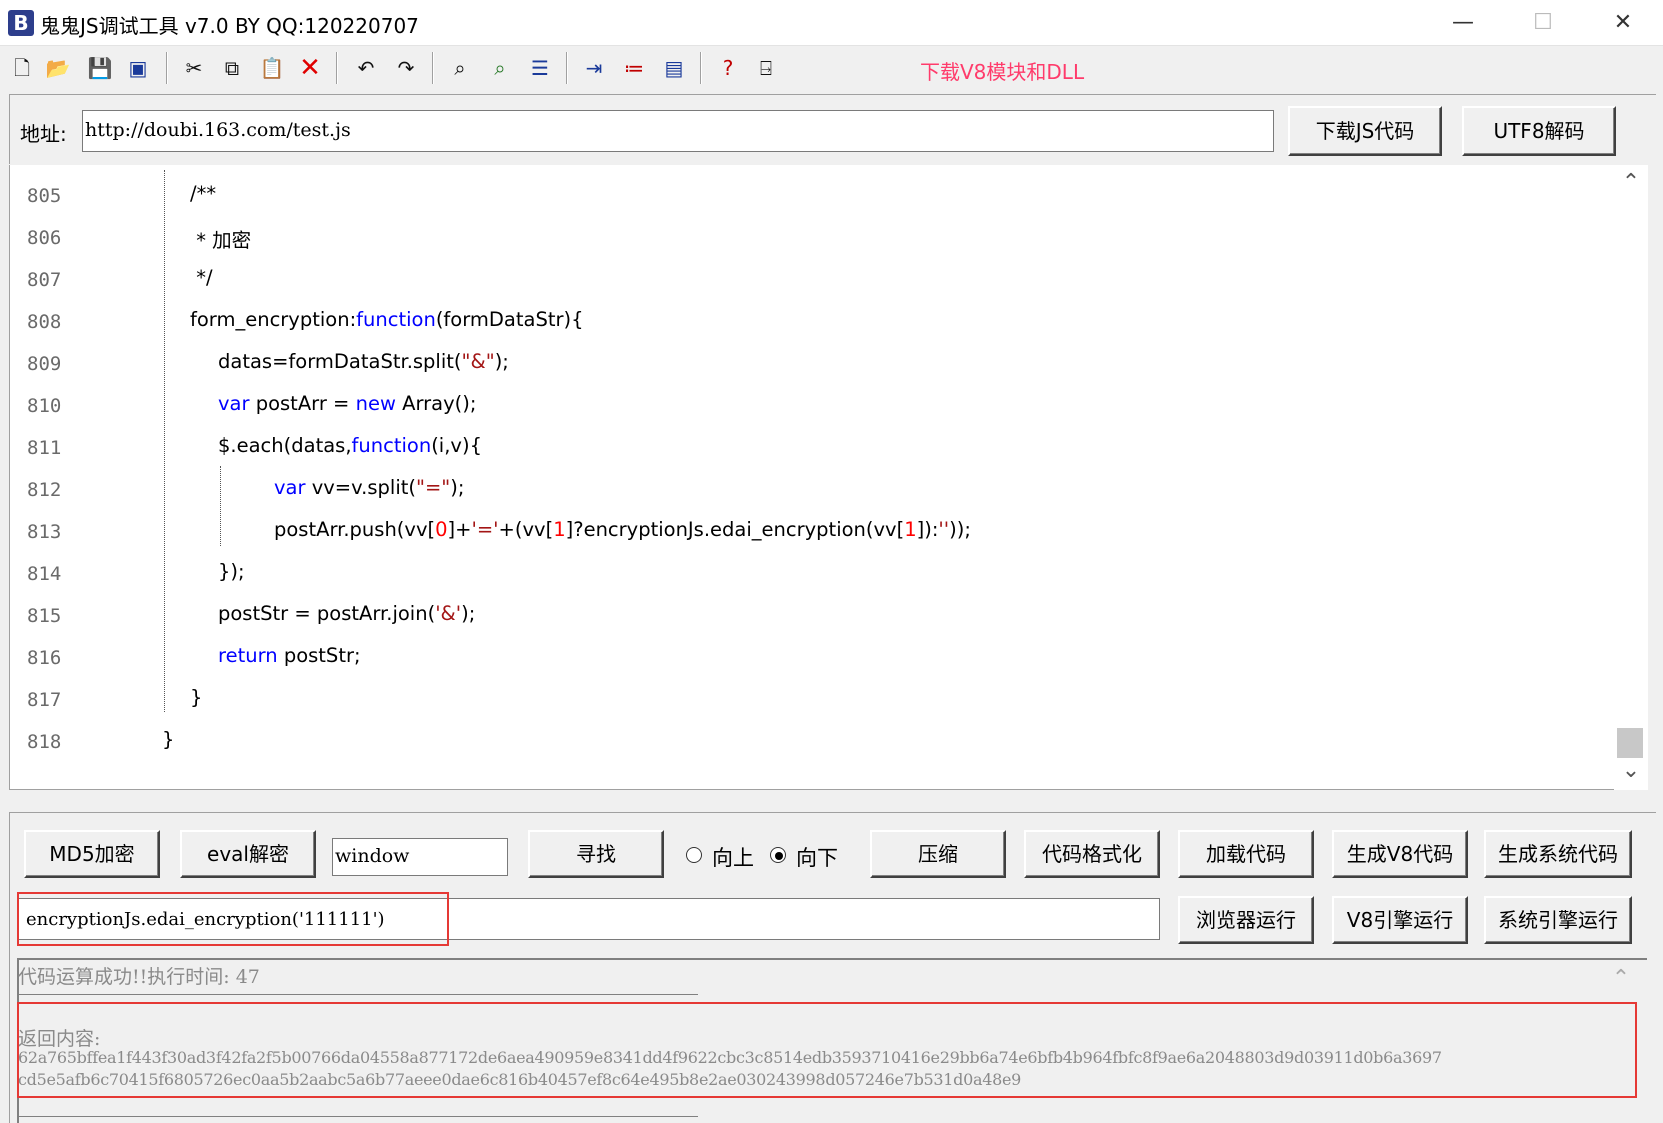 The height and width of the screenshot is (1123, 1663). What do you see at coordinates (340, 361) in the screenshot?
I see `code-token: datas=formDataStr.split(` at bounding box center [340, 361].